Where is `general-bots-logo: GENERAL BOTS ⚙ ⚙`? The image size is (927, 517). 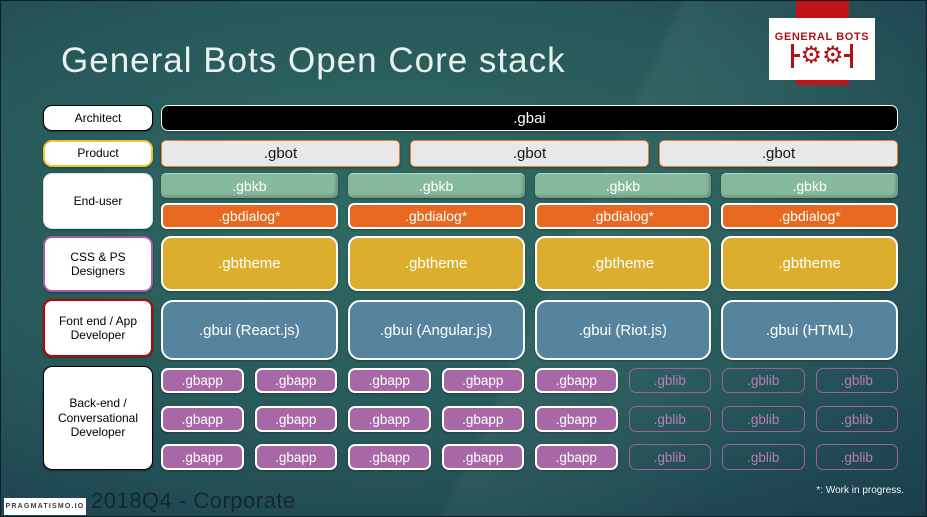
general-bots-logo: GENERAL BOTS ⚙ ⚙ is located at coordinates (822, 49).